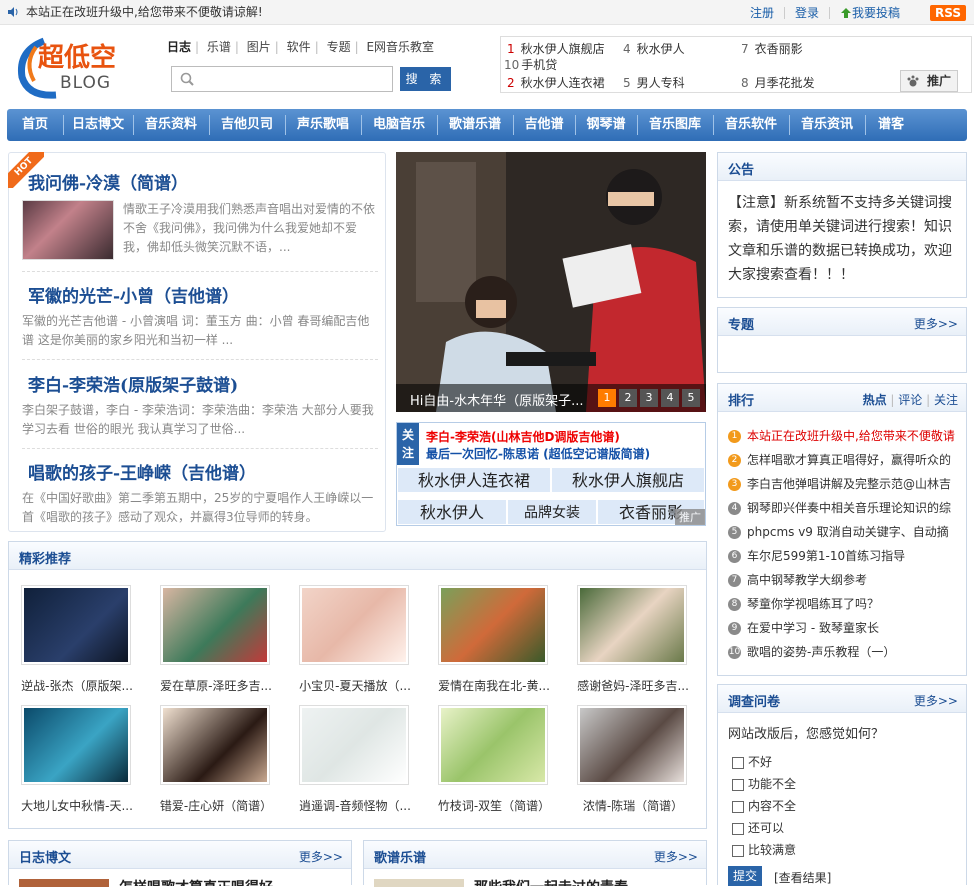  I want to click on ad-keyword: 秋水伊人旗舰店, so click(628, 480).